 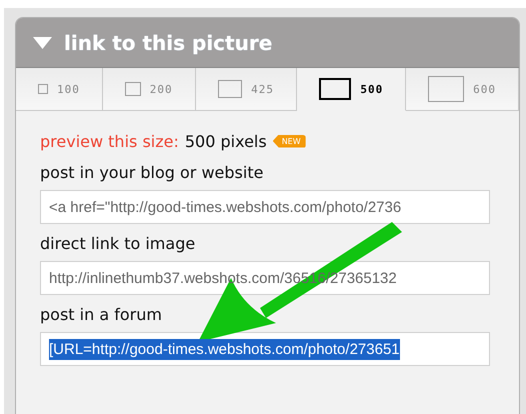 What do you see at coordinates (289, 141) in the screenshot?
I see `new-badge: NEW` at bounding box center [289, 141].